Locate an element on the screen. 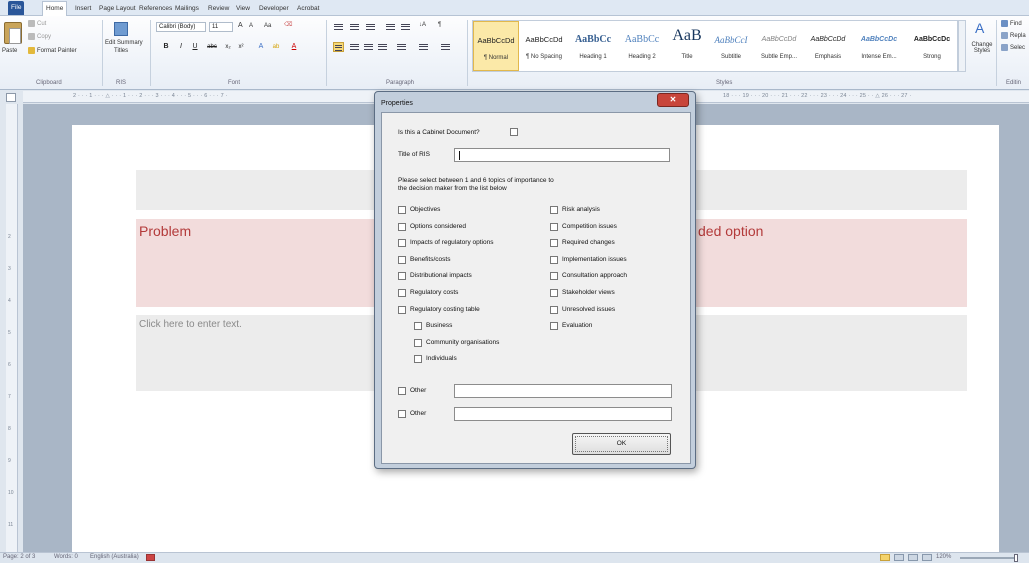 The width and height of the screenshot is (1029, 563). replace-button: Repla is located at coordinates (1013, 35).